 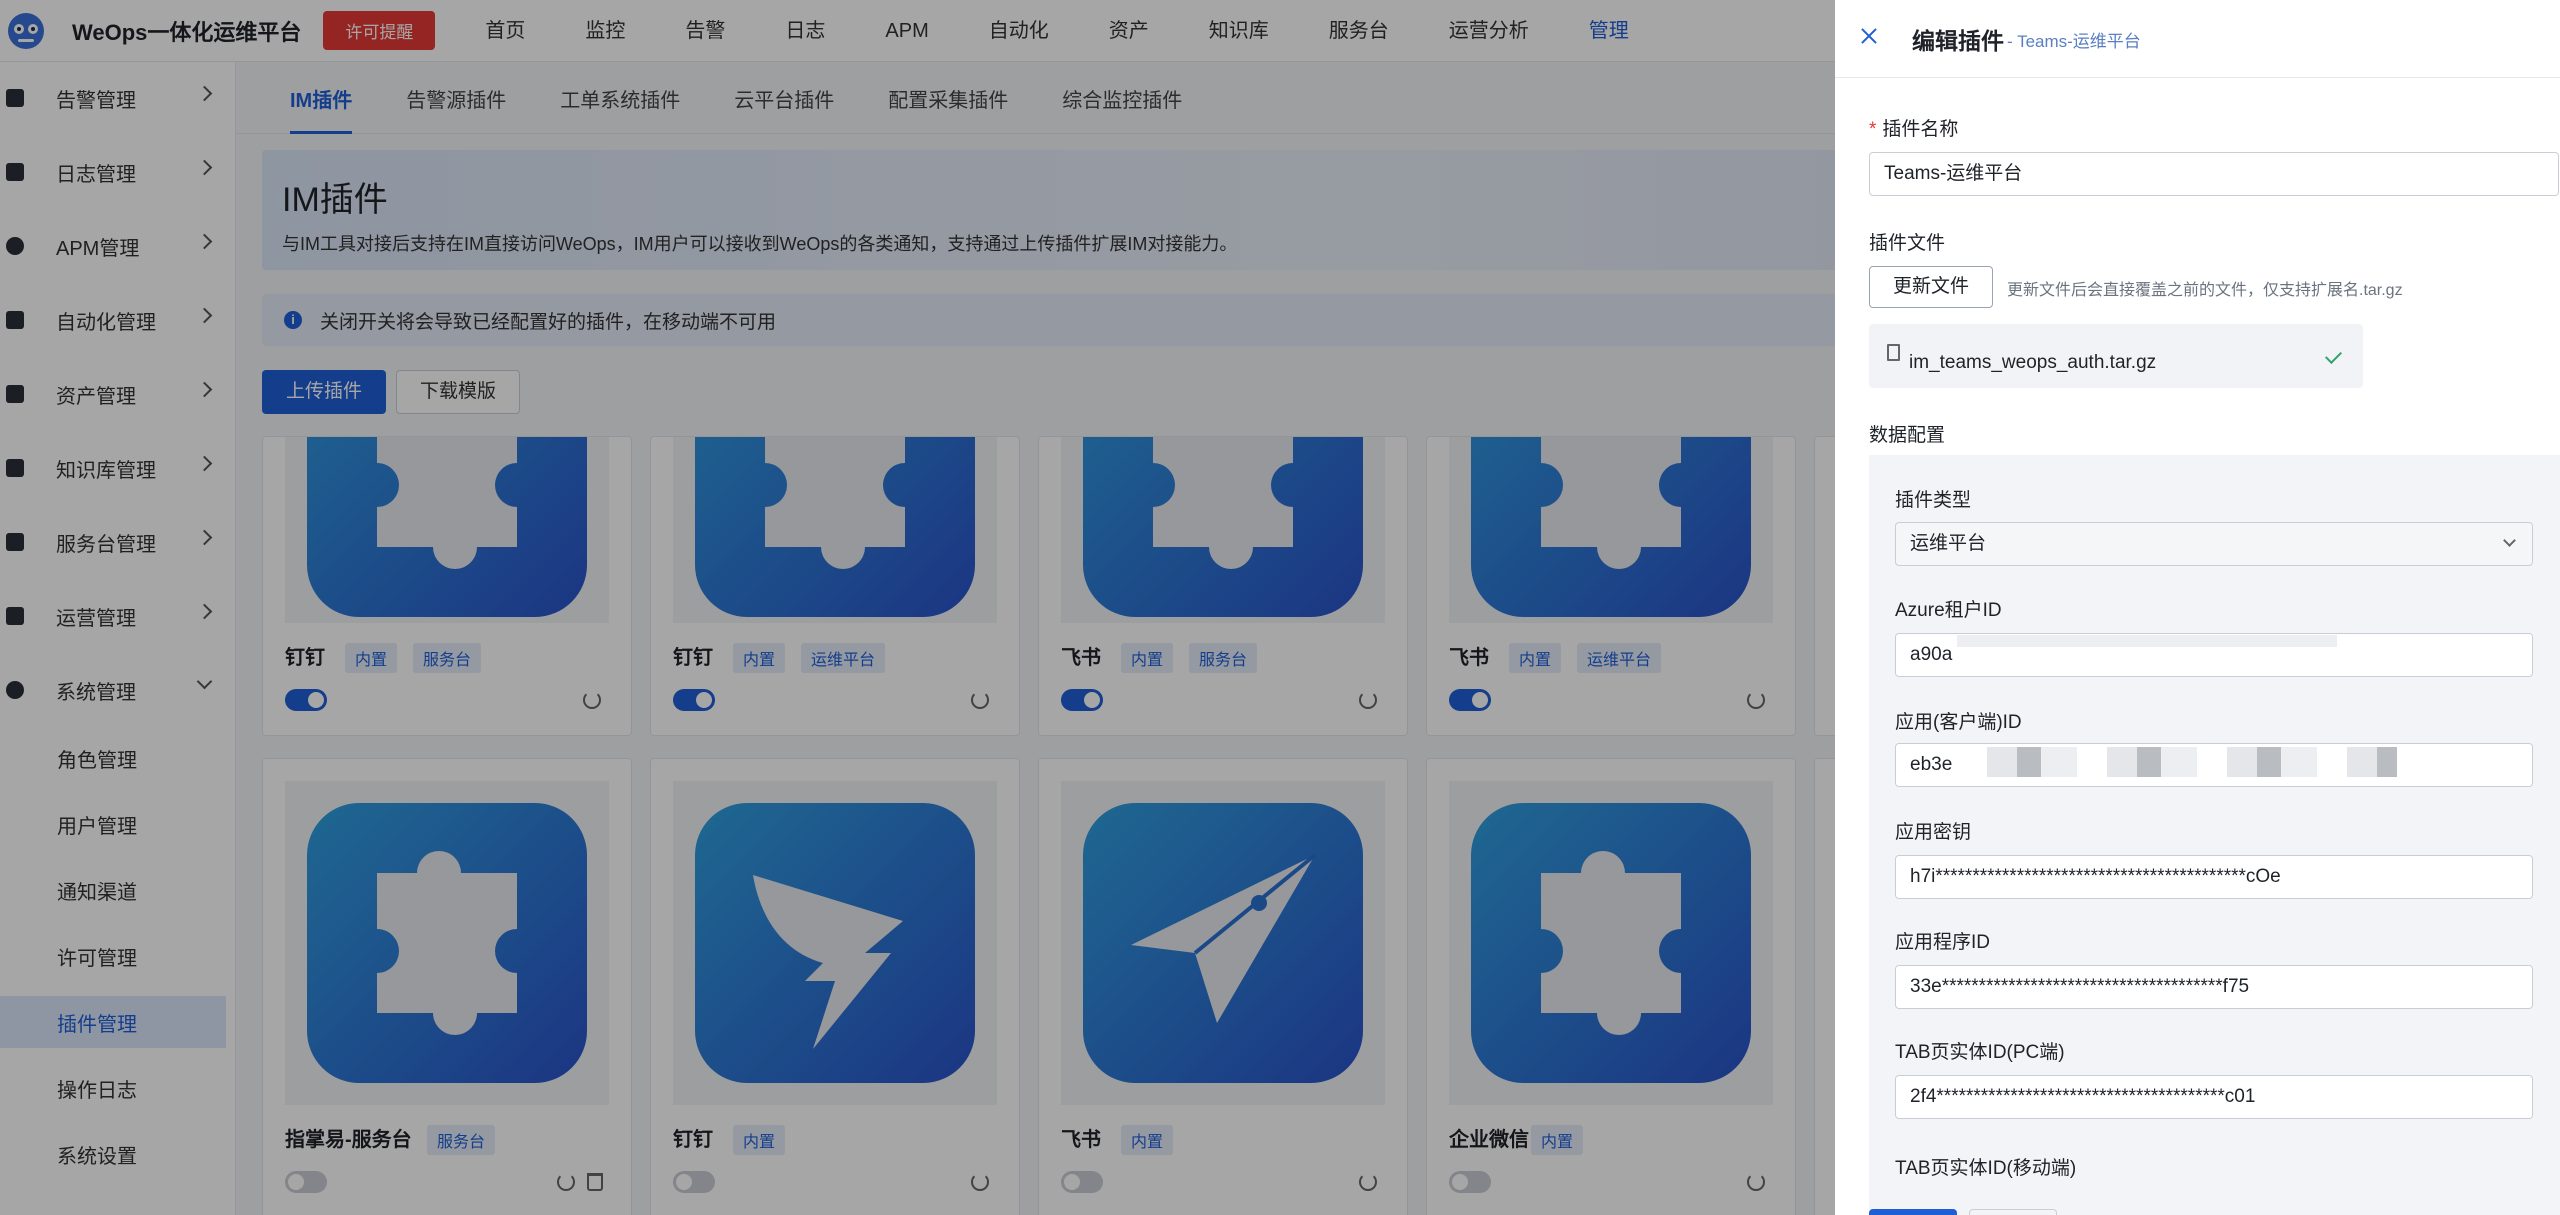 I want to click on data-config-title: 数据配置, so click(x=1907, y=435).